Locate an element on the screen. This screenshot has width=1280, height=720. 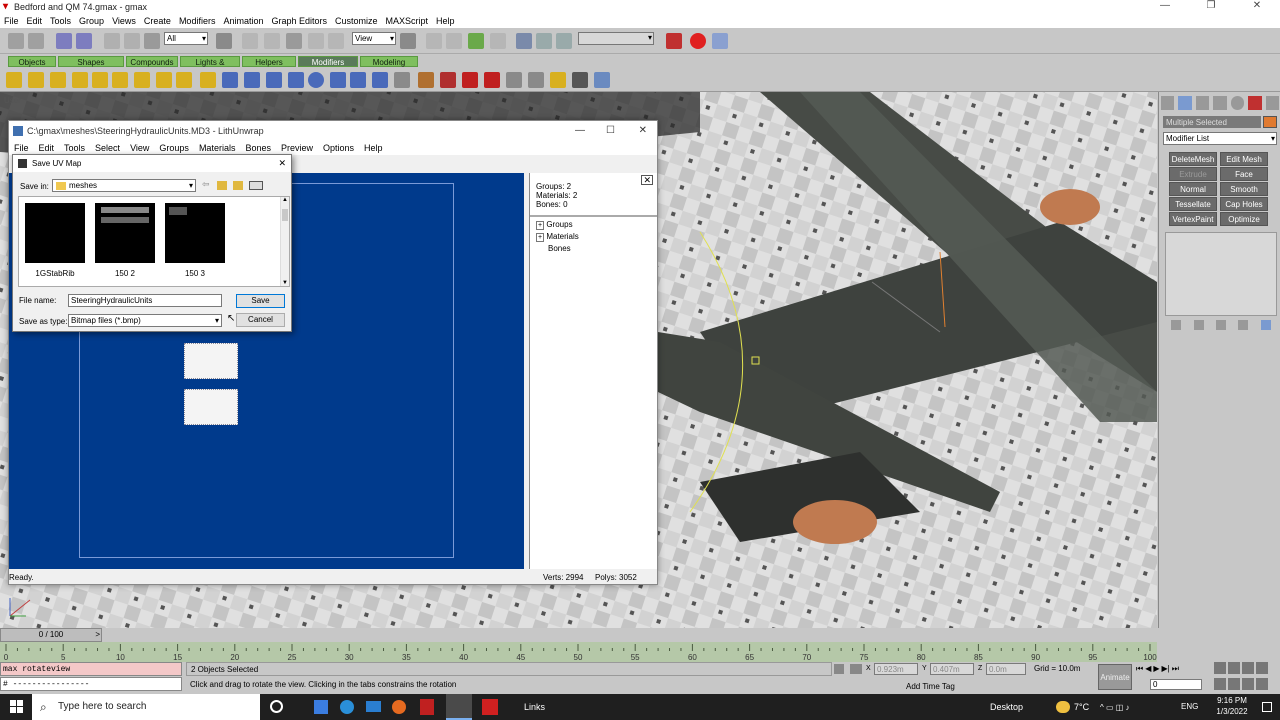
push-icon is located at coordinates (142, 80).